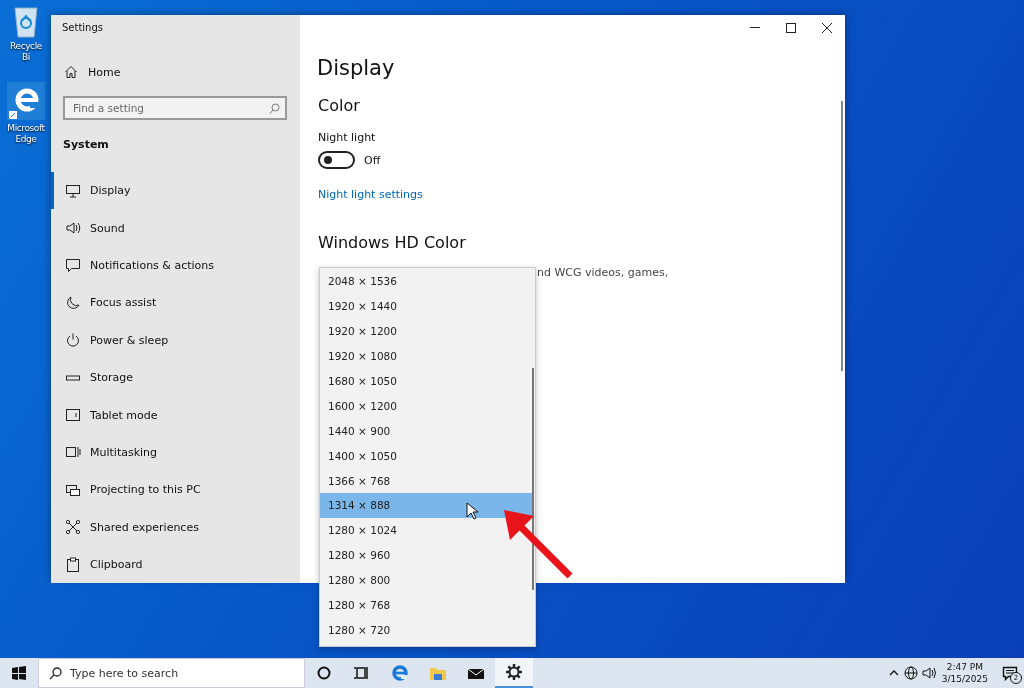 This screenshot has width=1024, height=688. I want to click on clock: 2:47 PM 3/15/2025, so click(964, 673).